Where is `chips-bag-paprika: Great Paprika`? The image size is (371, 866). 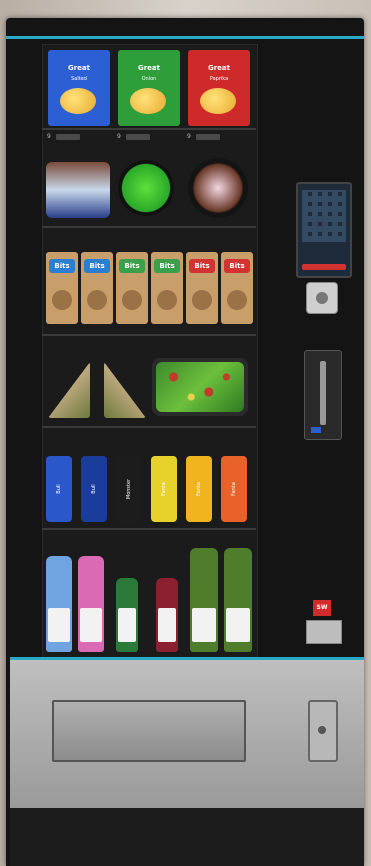
chips-bag-paprika: Great Paprika is located at coordinates (219, 88).